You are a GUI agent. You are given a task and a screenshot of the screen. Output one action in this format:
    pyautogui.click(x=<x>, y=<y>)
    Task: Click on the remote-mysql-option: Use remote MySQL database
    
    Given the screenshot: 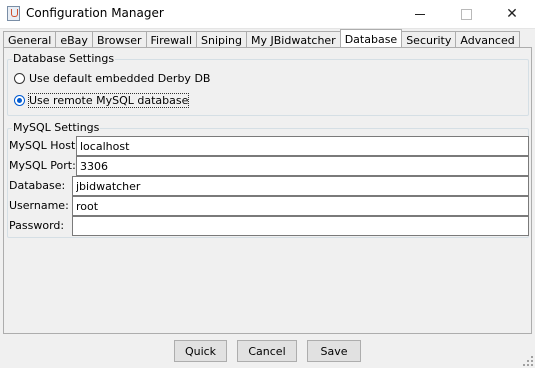 What is the action you would take?
    pyautogui.click(x=102, y=100)
    